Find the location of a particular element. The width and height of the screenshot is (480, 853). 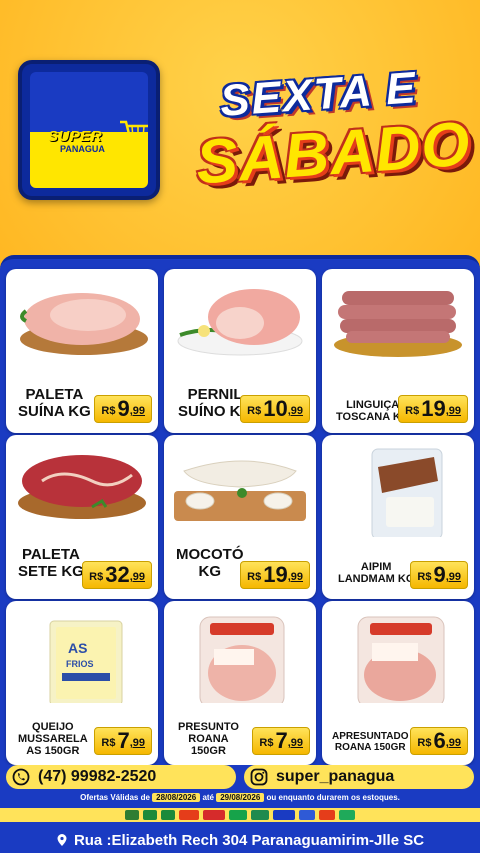

product-name-line: AIPIM is located at coordinates (376, 567).